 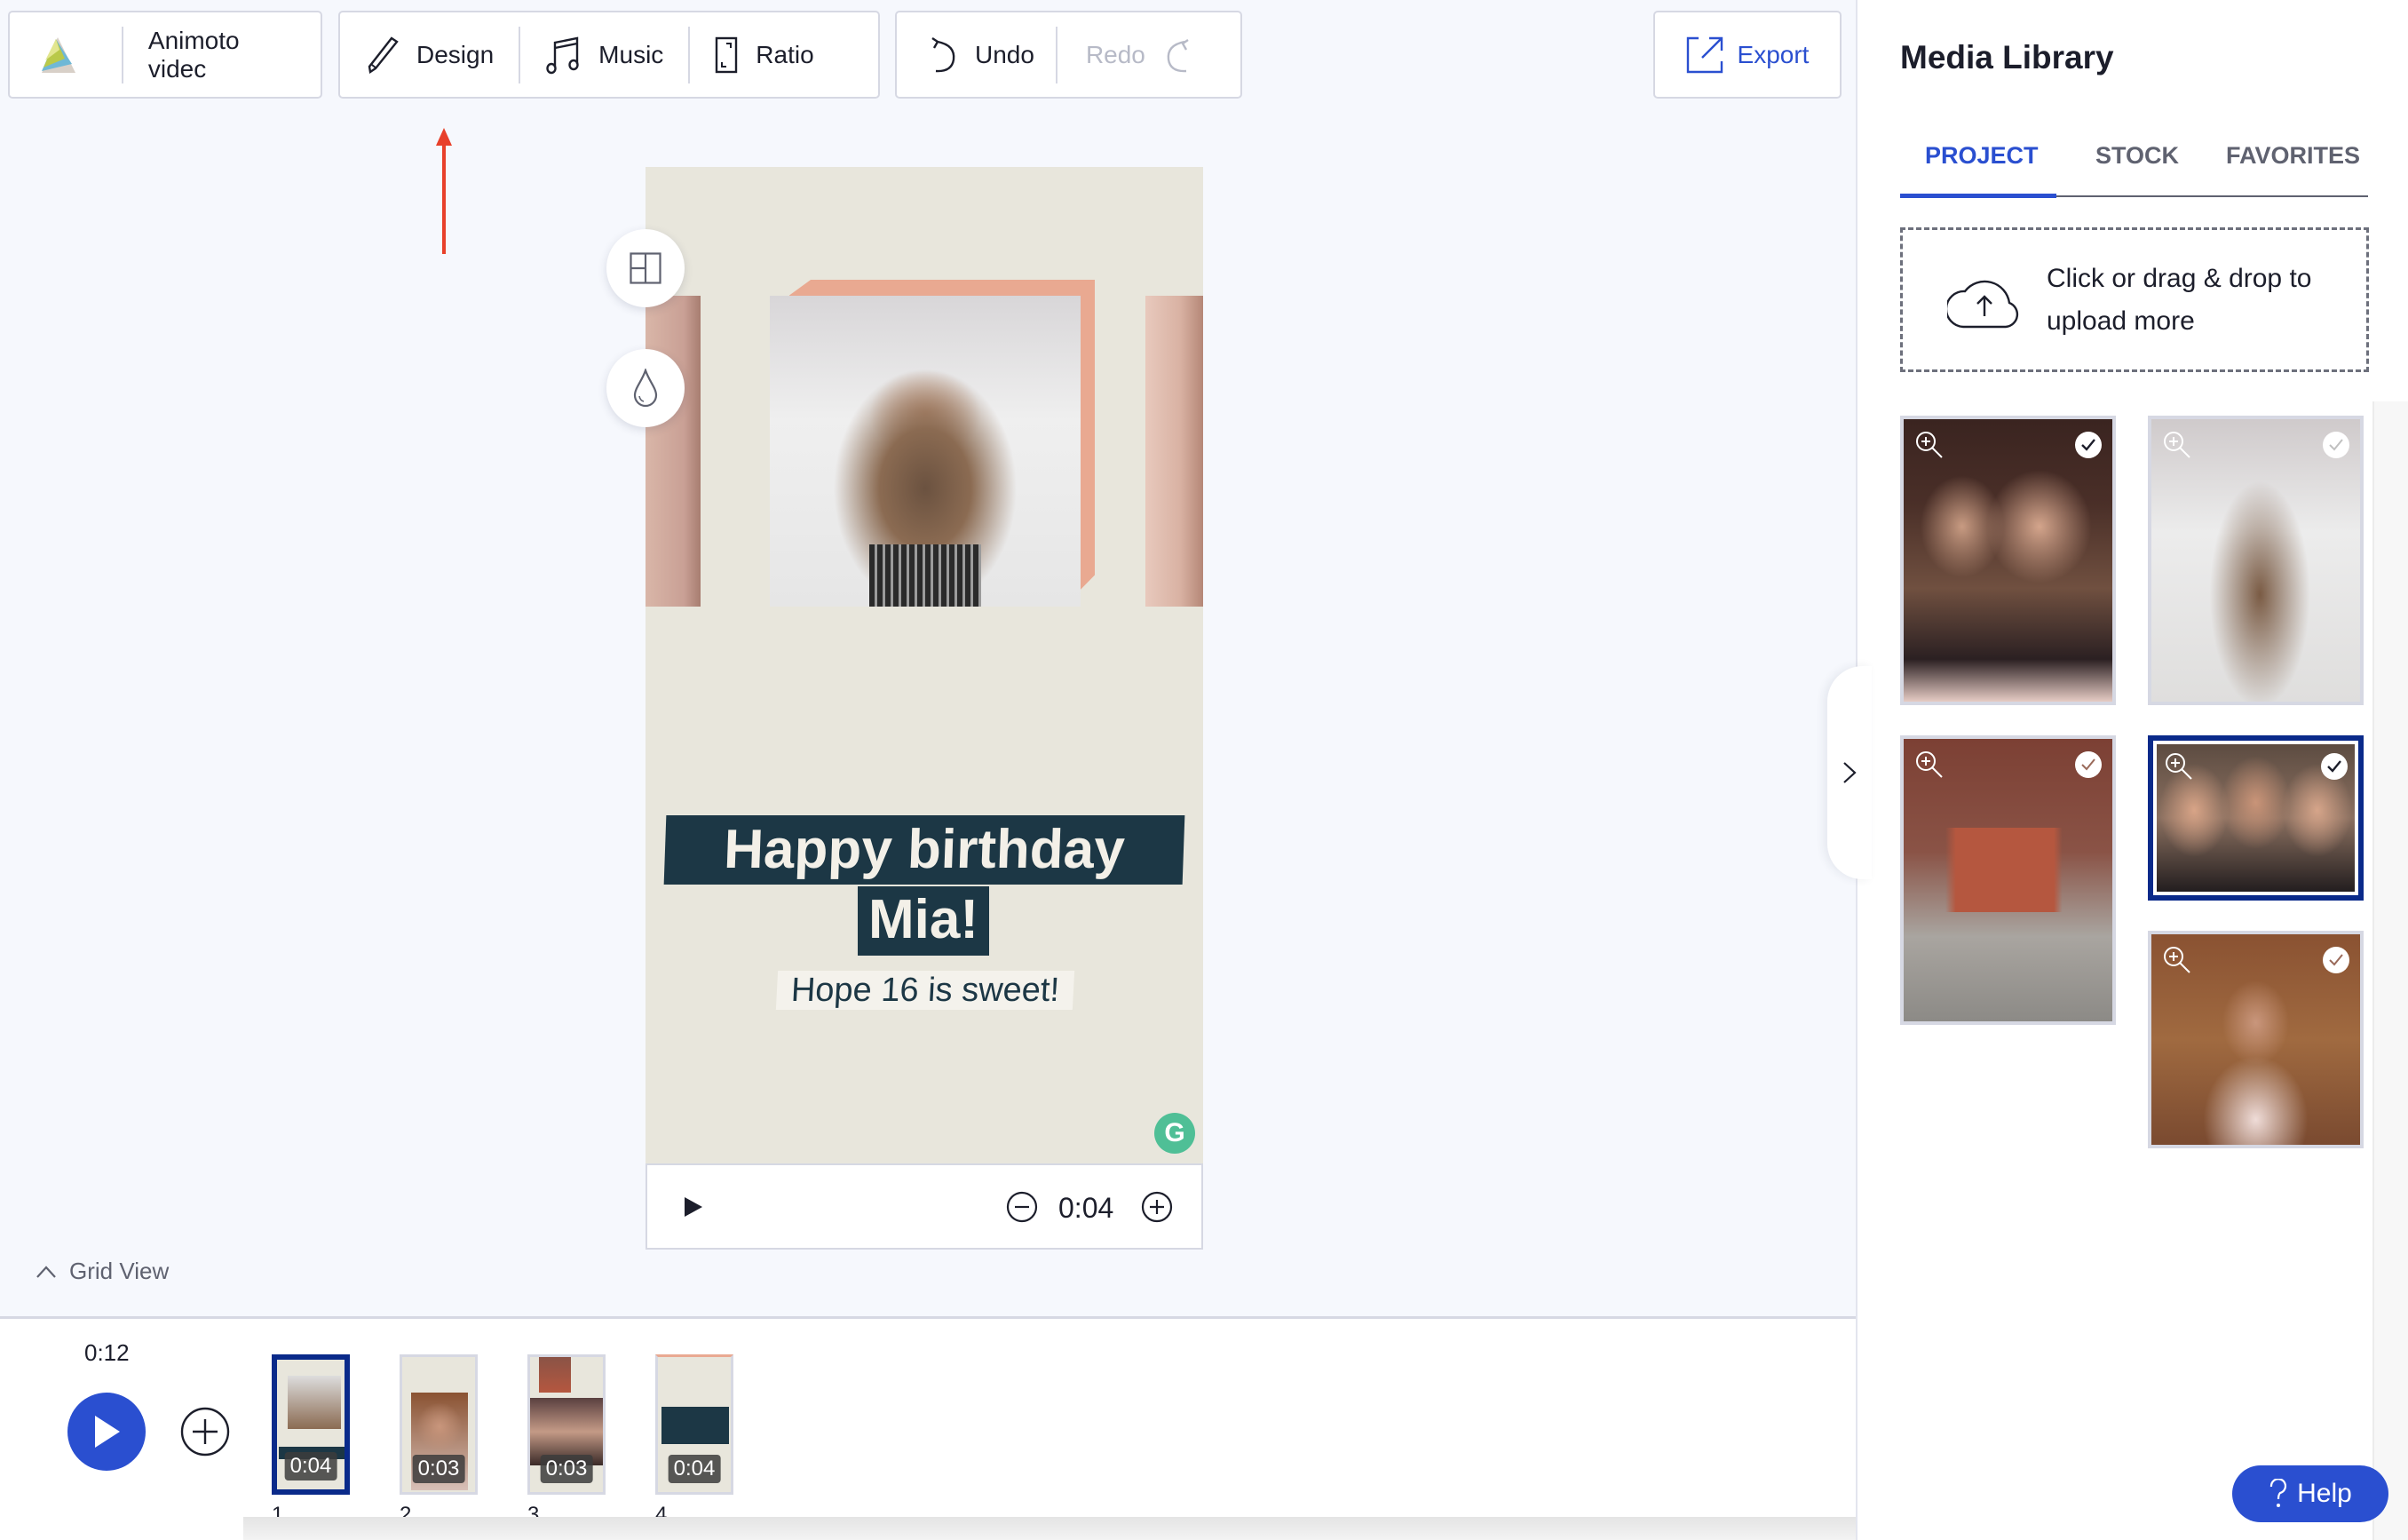 I want to click on redo-label: Redo, so click(x=1115, y=54).